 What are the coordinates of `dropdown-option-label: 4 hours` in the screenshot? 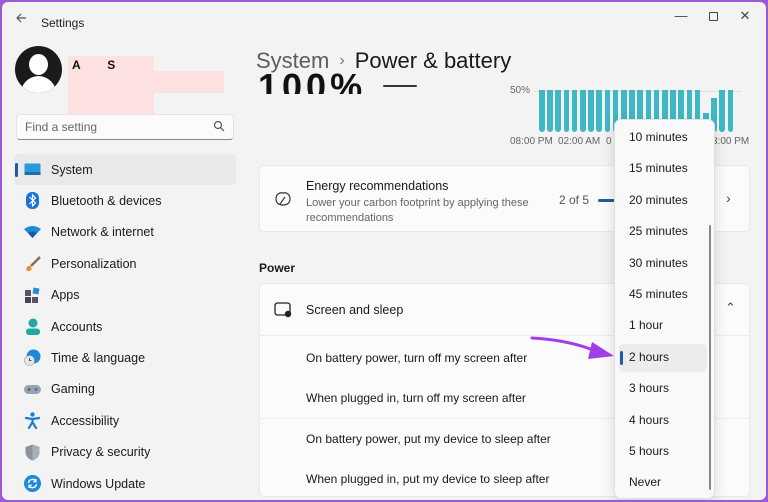 It's located at (649, 419).